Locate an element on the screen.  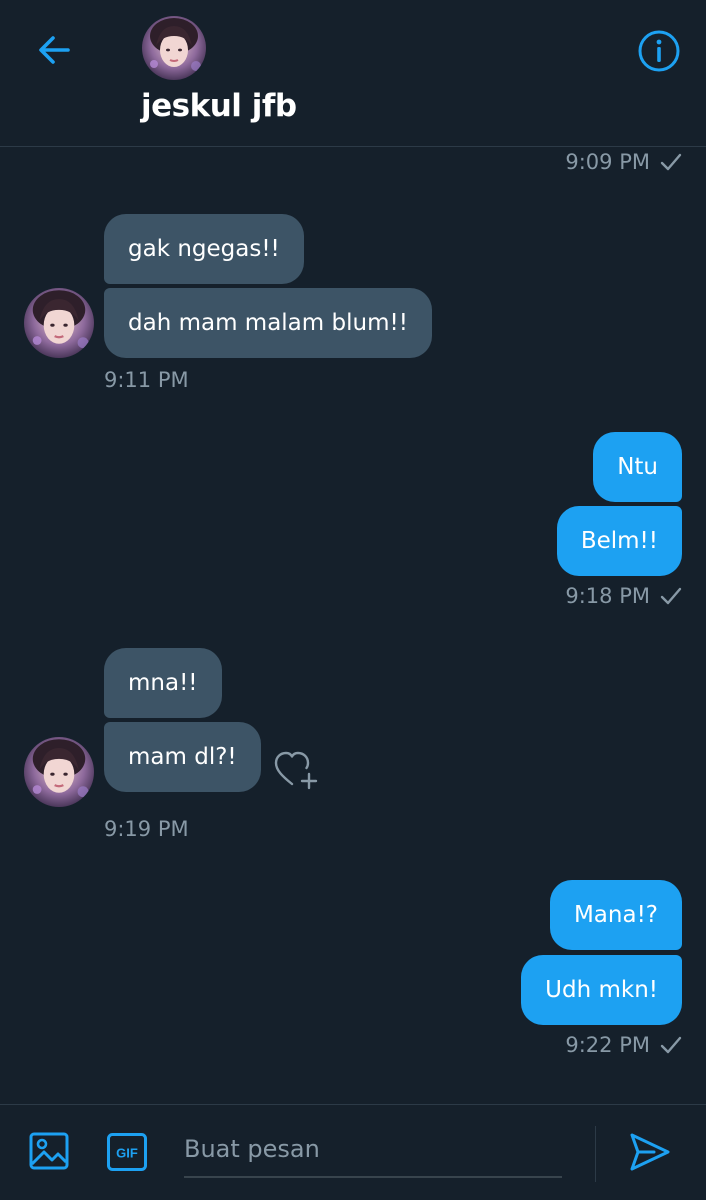
message-text: mam dl?! is located at coordinates (182, 757).